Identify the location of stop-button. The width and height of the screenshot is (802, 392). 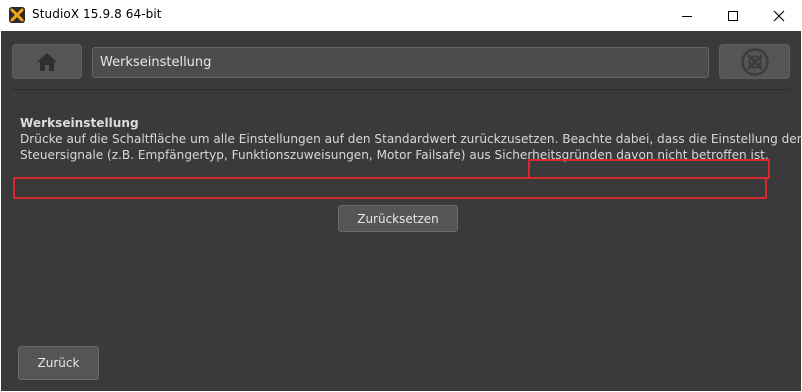
(754, 61).